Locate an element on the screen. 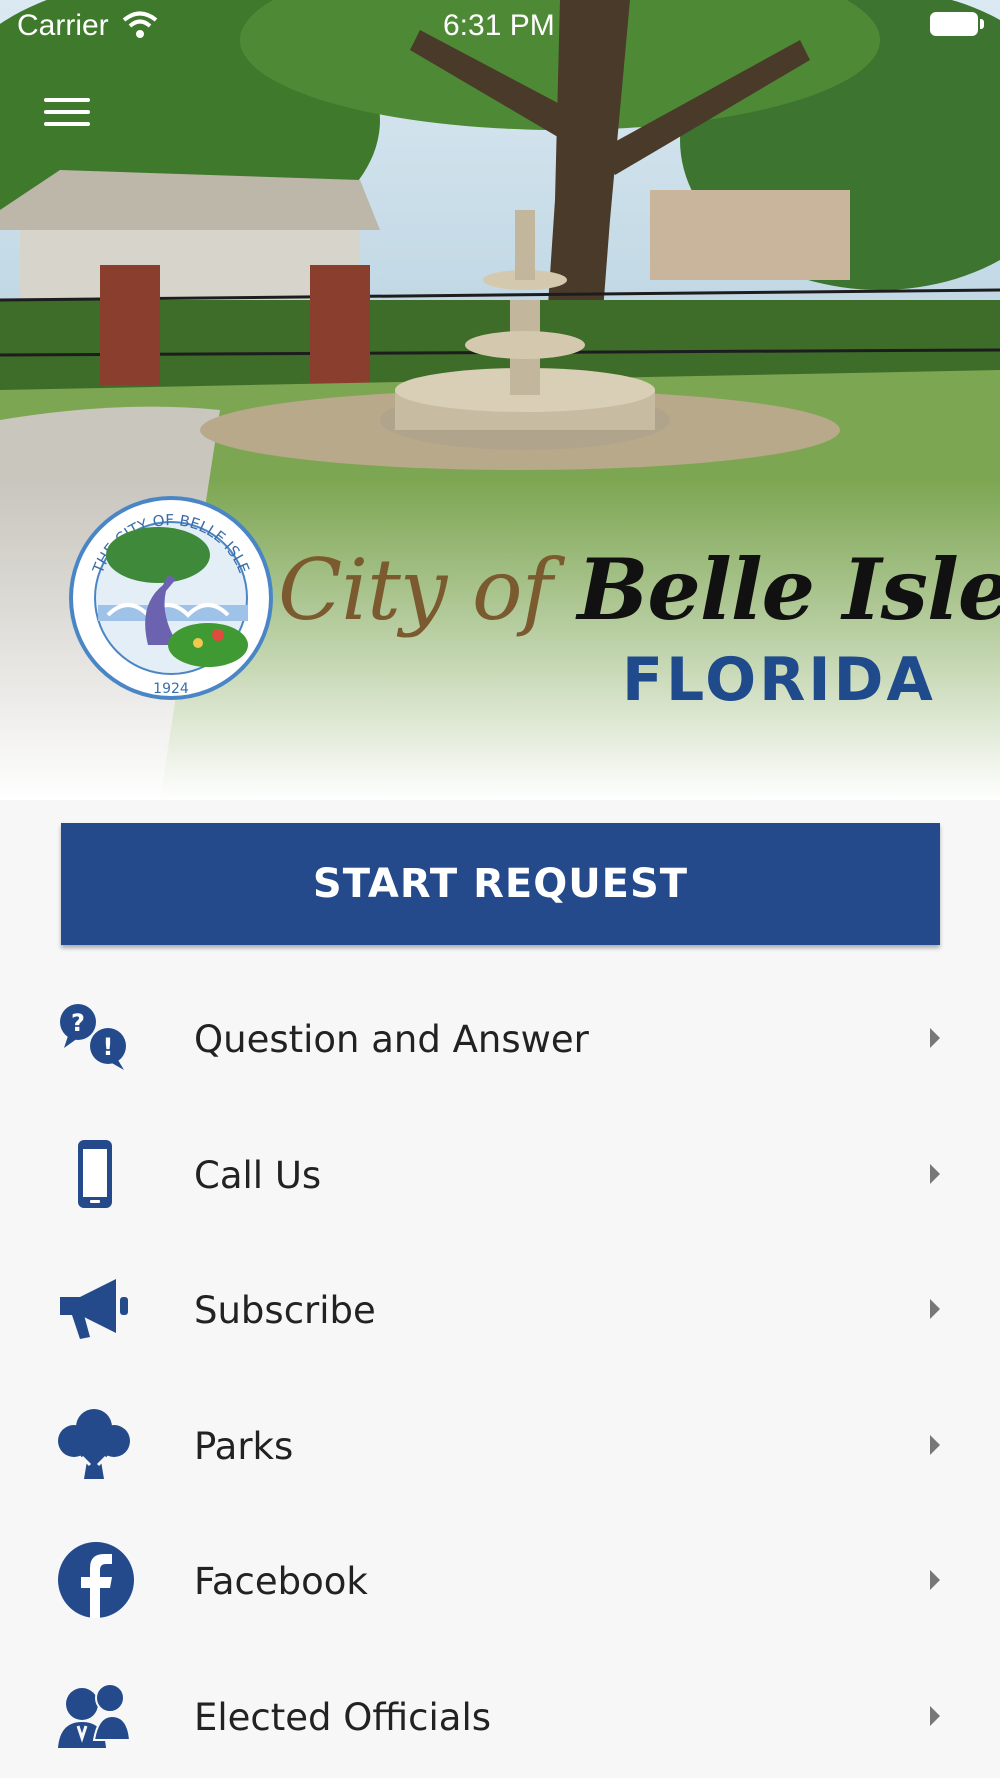  menu-item-parks: Parks is located at coordinates (500, 1445).